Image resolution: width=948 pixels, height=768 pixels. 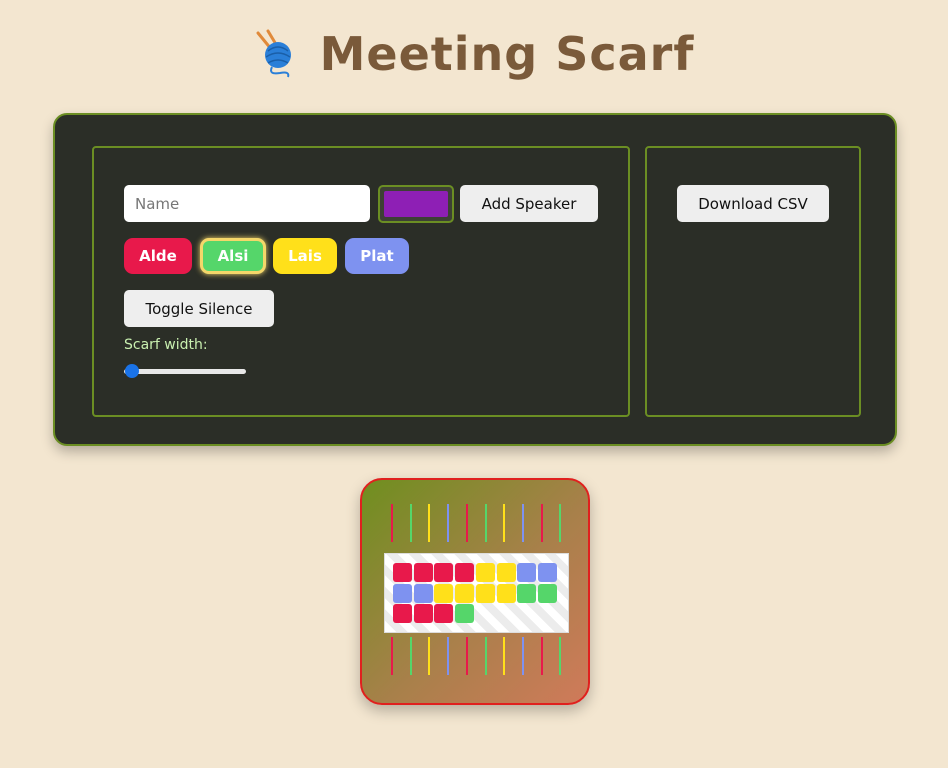 What do you see at coordinates (247, 203) in the screenshot?
I see `name-input` at bounding box center [247, 203].